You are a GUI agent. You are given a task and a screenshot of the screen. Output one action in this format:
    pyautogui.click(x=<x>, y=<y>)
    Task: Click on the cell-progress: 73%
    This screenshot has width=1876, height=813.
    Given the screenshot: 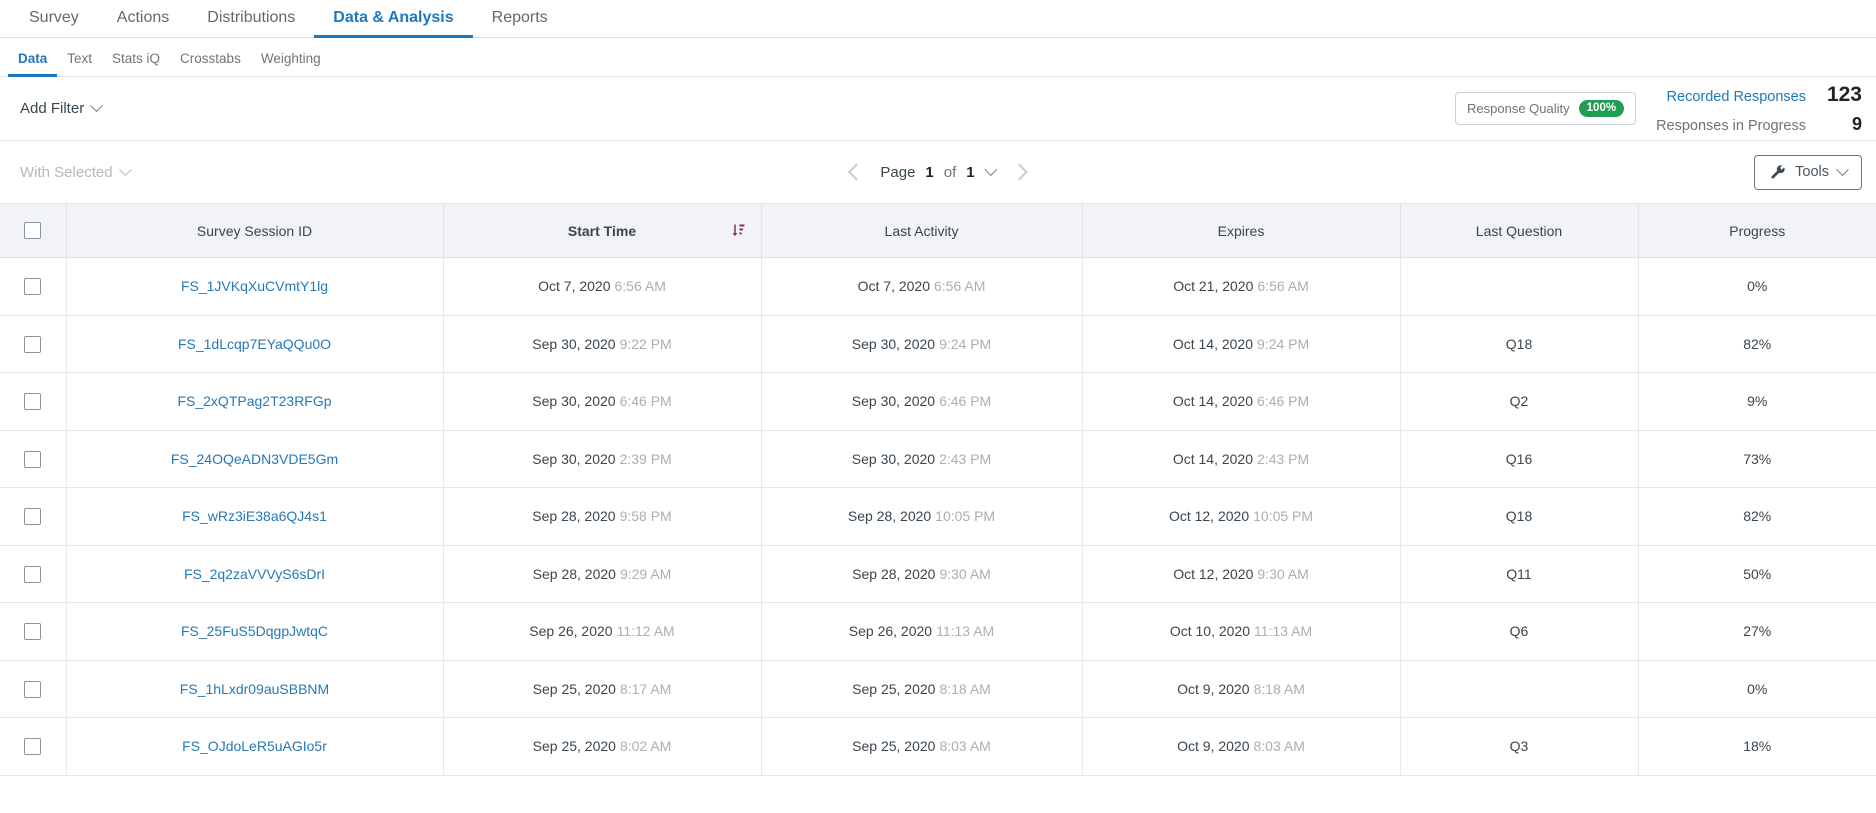 What is the action you would take?
    pyautogui.click(x=1757, y=459)
    